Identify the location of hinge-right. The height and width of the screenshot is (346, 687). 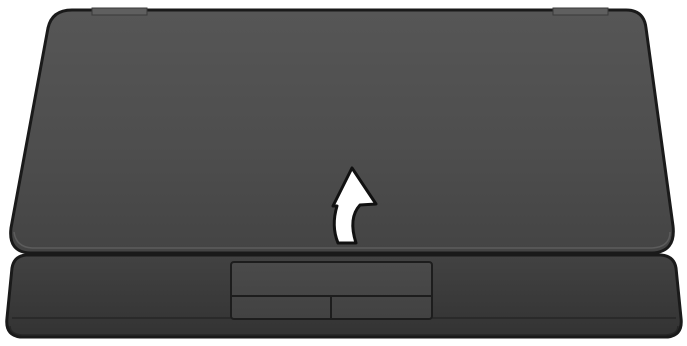
(580, 11).